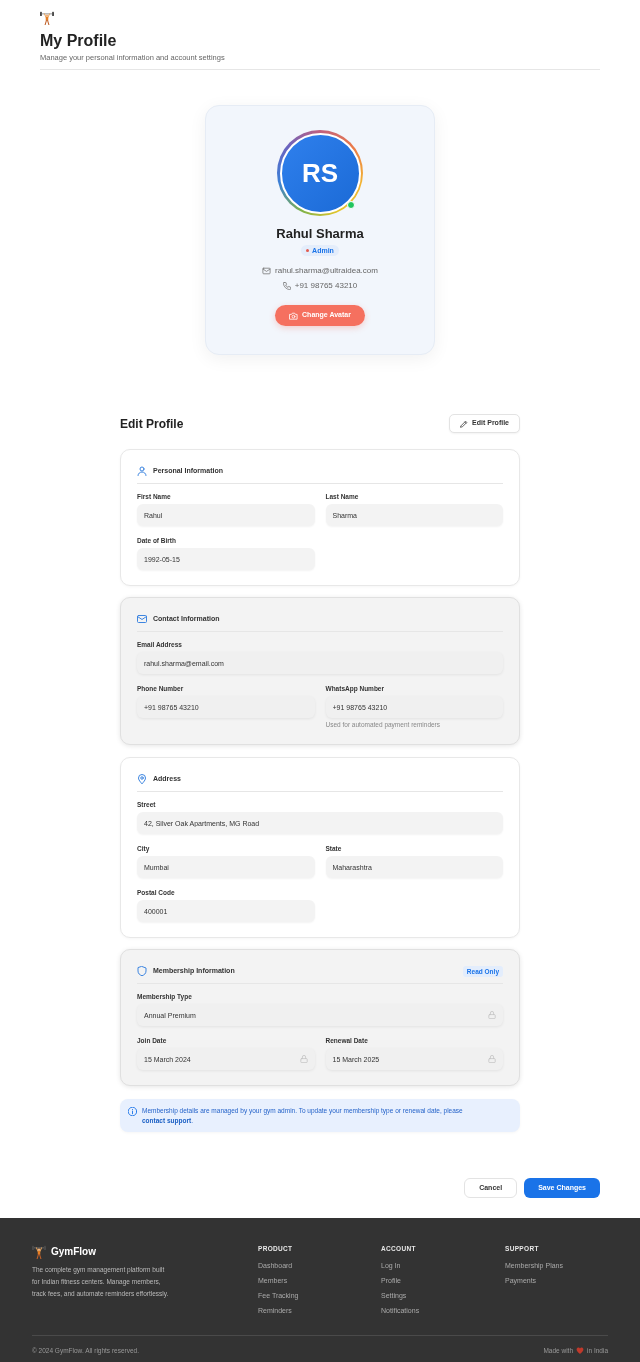 This screenshot has height=1362, width=640. I want to click on heart-icon, so click(580, 1350).